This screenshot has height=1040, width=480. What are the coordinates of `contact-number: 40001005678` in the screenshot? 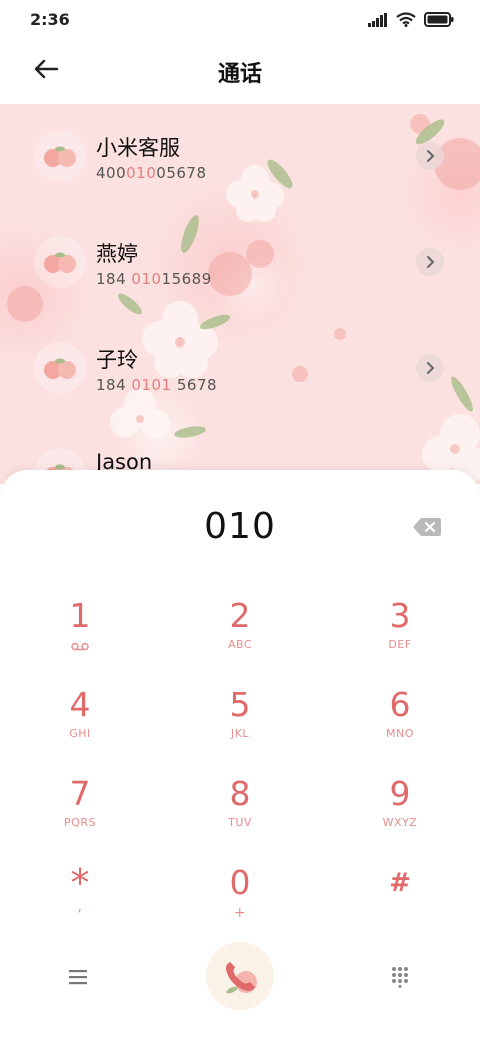 It's located at (151, 173).